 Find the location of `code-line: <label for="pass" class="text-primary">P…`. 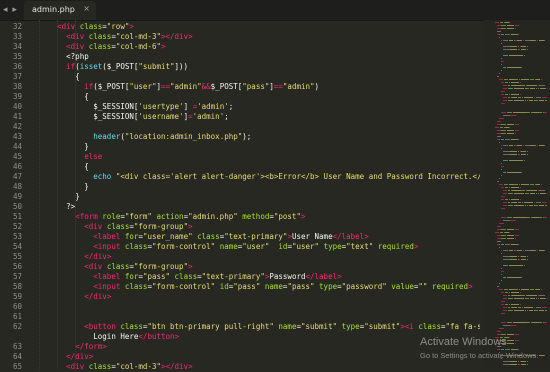

code-line: <label for="pass" class="text-primary">P… is located at coordinates (217, 277).